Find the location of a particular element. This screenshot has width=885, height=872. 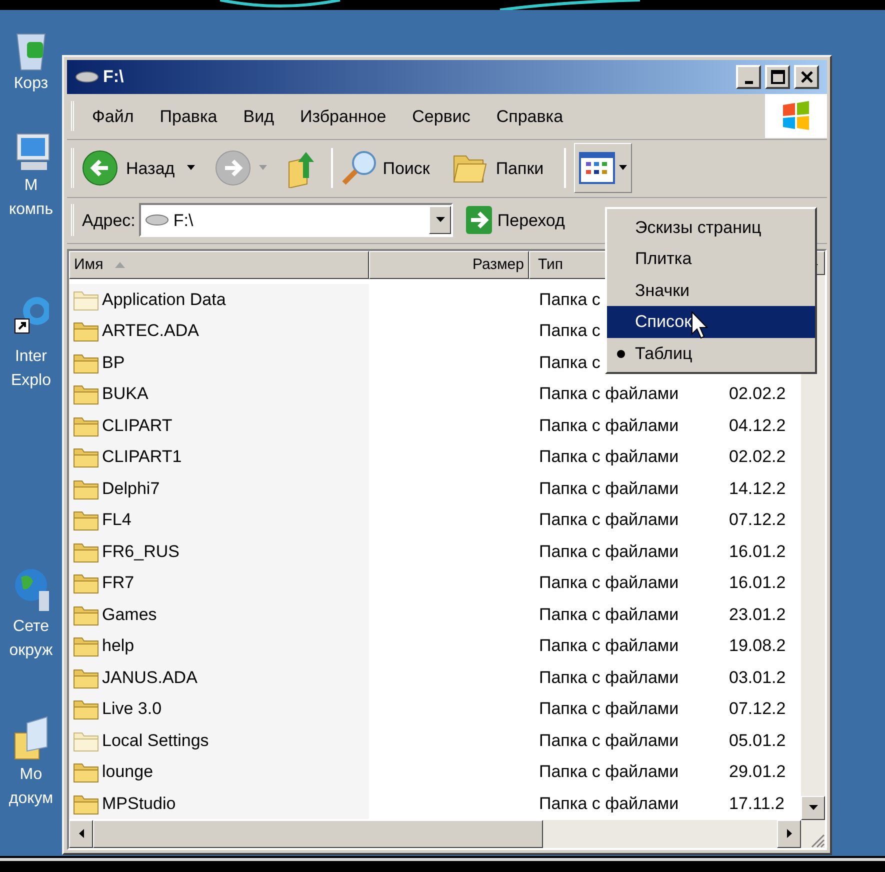

file-name: Live 3.0 is located at coordinates (132, 709).